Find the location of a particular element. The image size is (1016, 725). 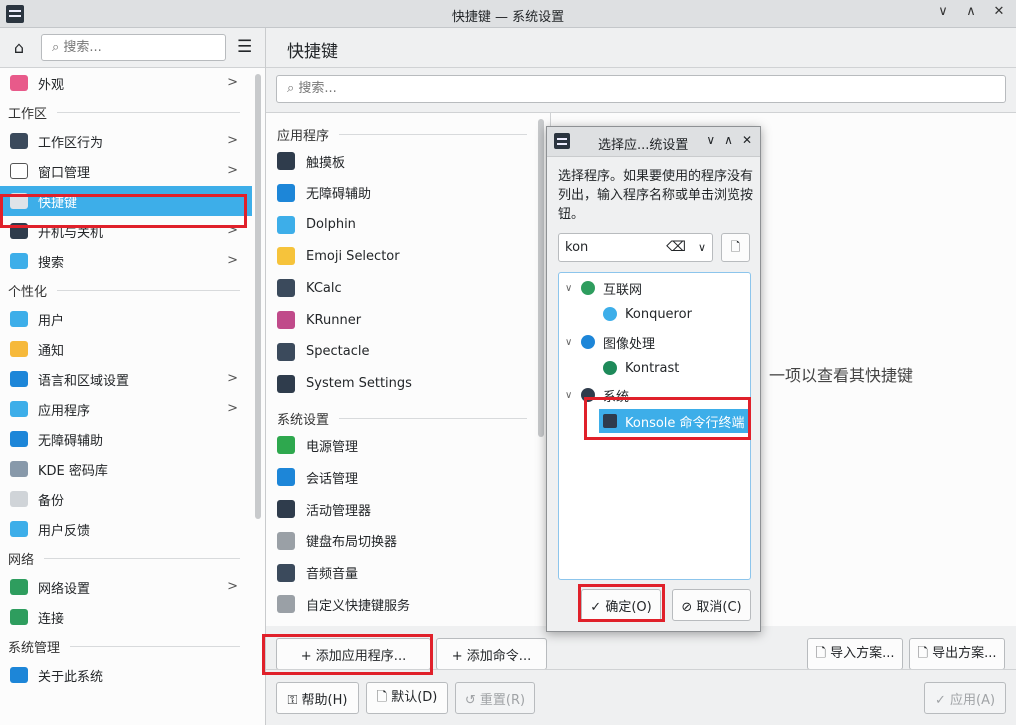

sidebar-section-label: 网络 is located at coordinates (21, 560).